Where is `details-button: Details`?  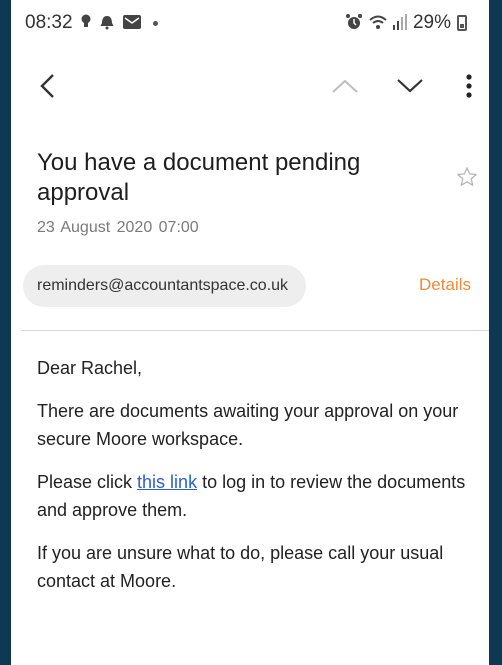
details-button: Details is located at coordinates (445, 285).